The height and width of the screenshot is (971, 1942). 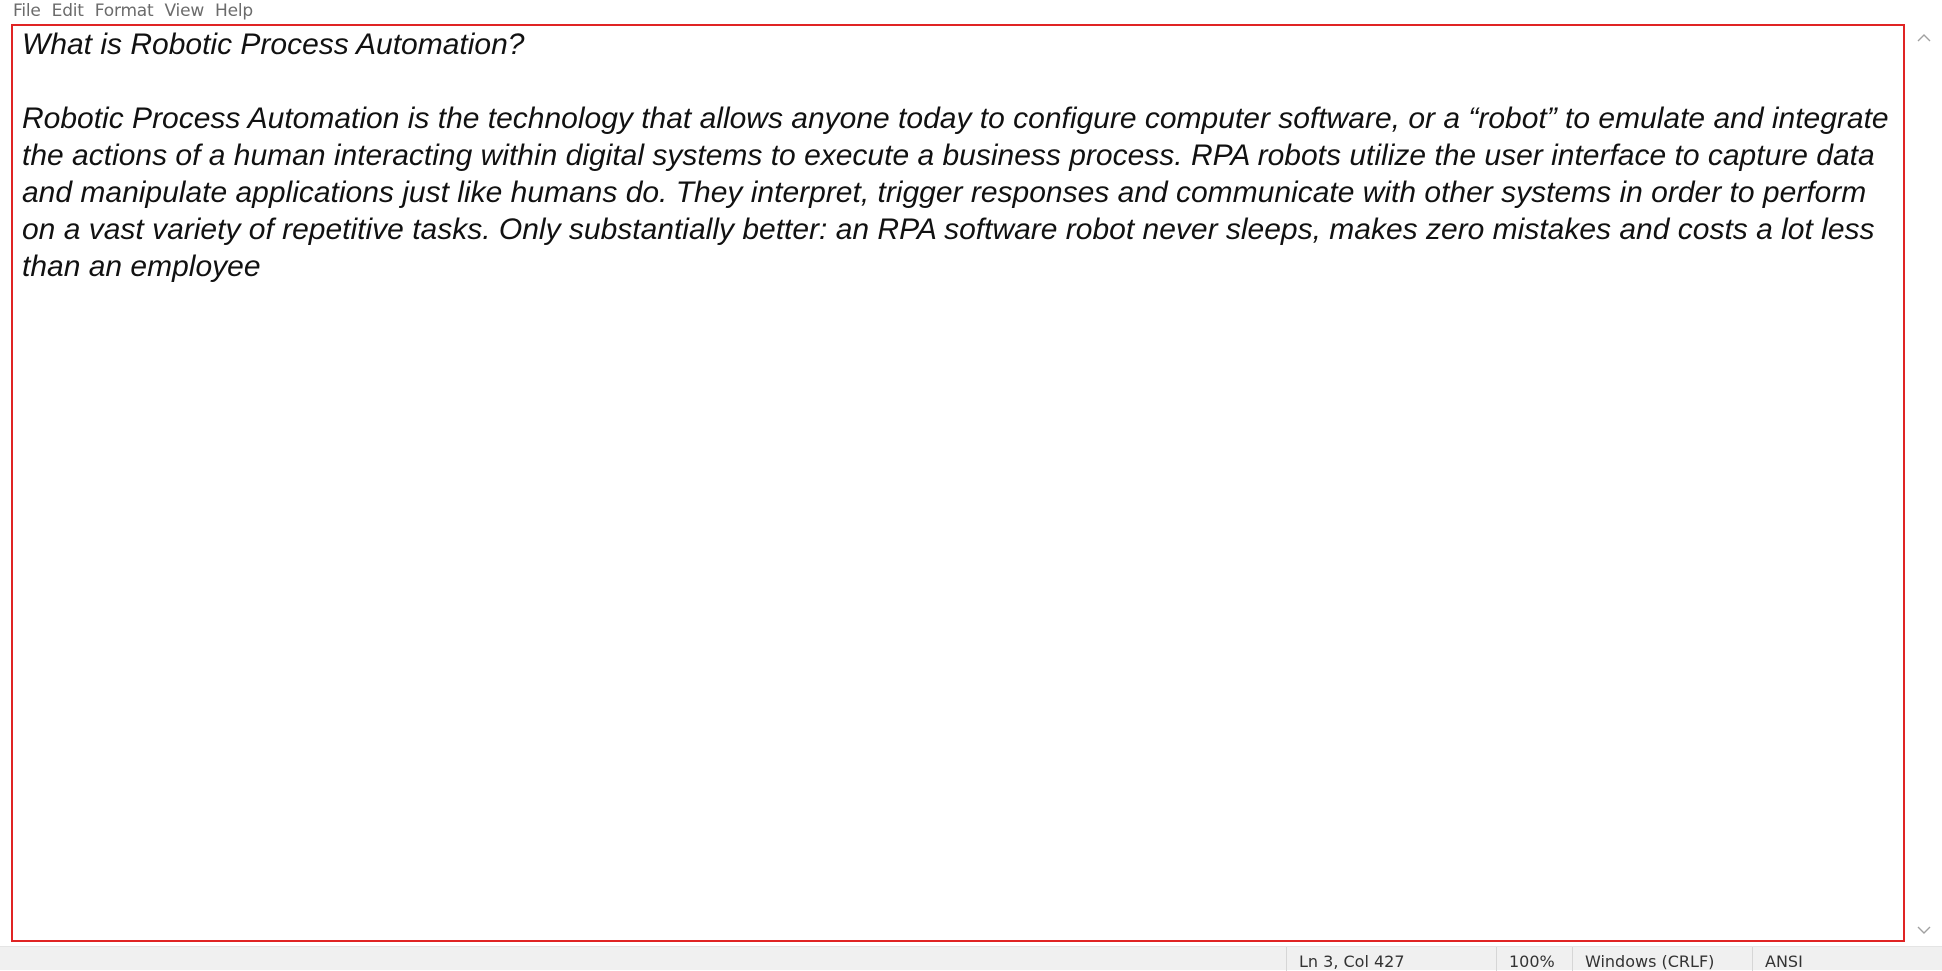 I want to click on vertical-scrollbar, so click(x=1924, y=483).